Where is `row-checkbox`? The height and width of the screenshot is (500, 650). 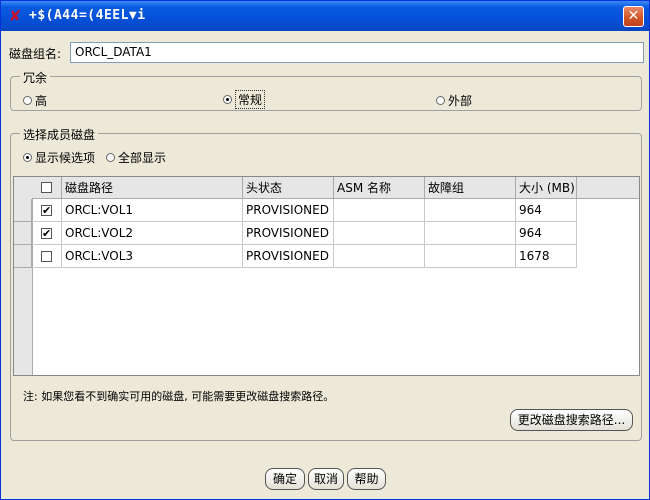
row-checkbox is located at coordinates (46, 256).